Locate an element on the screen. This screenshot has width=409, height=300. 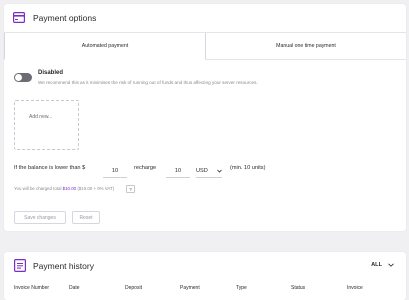
recharge-input: 10 is located at coordinates (178, 172).